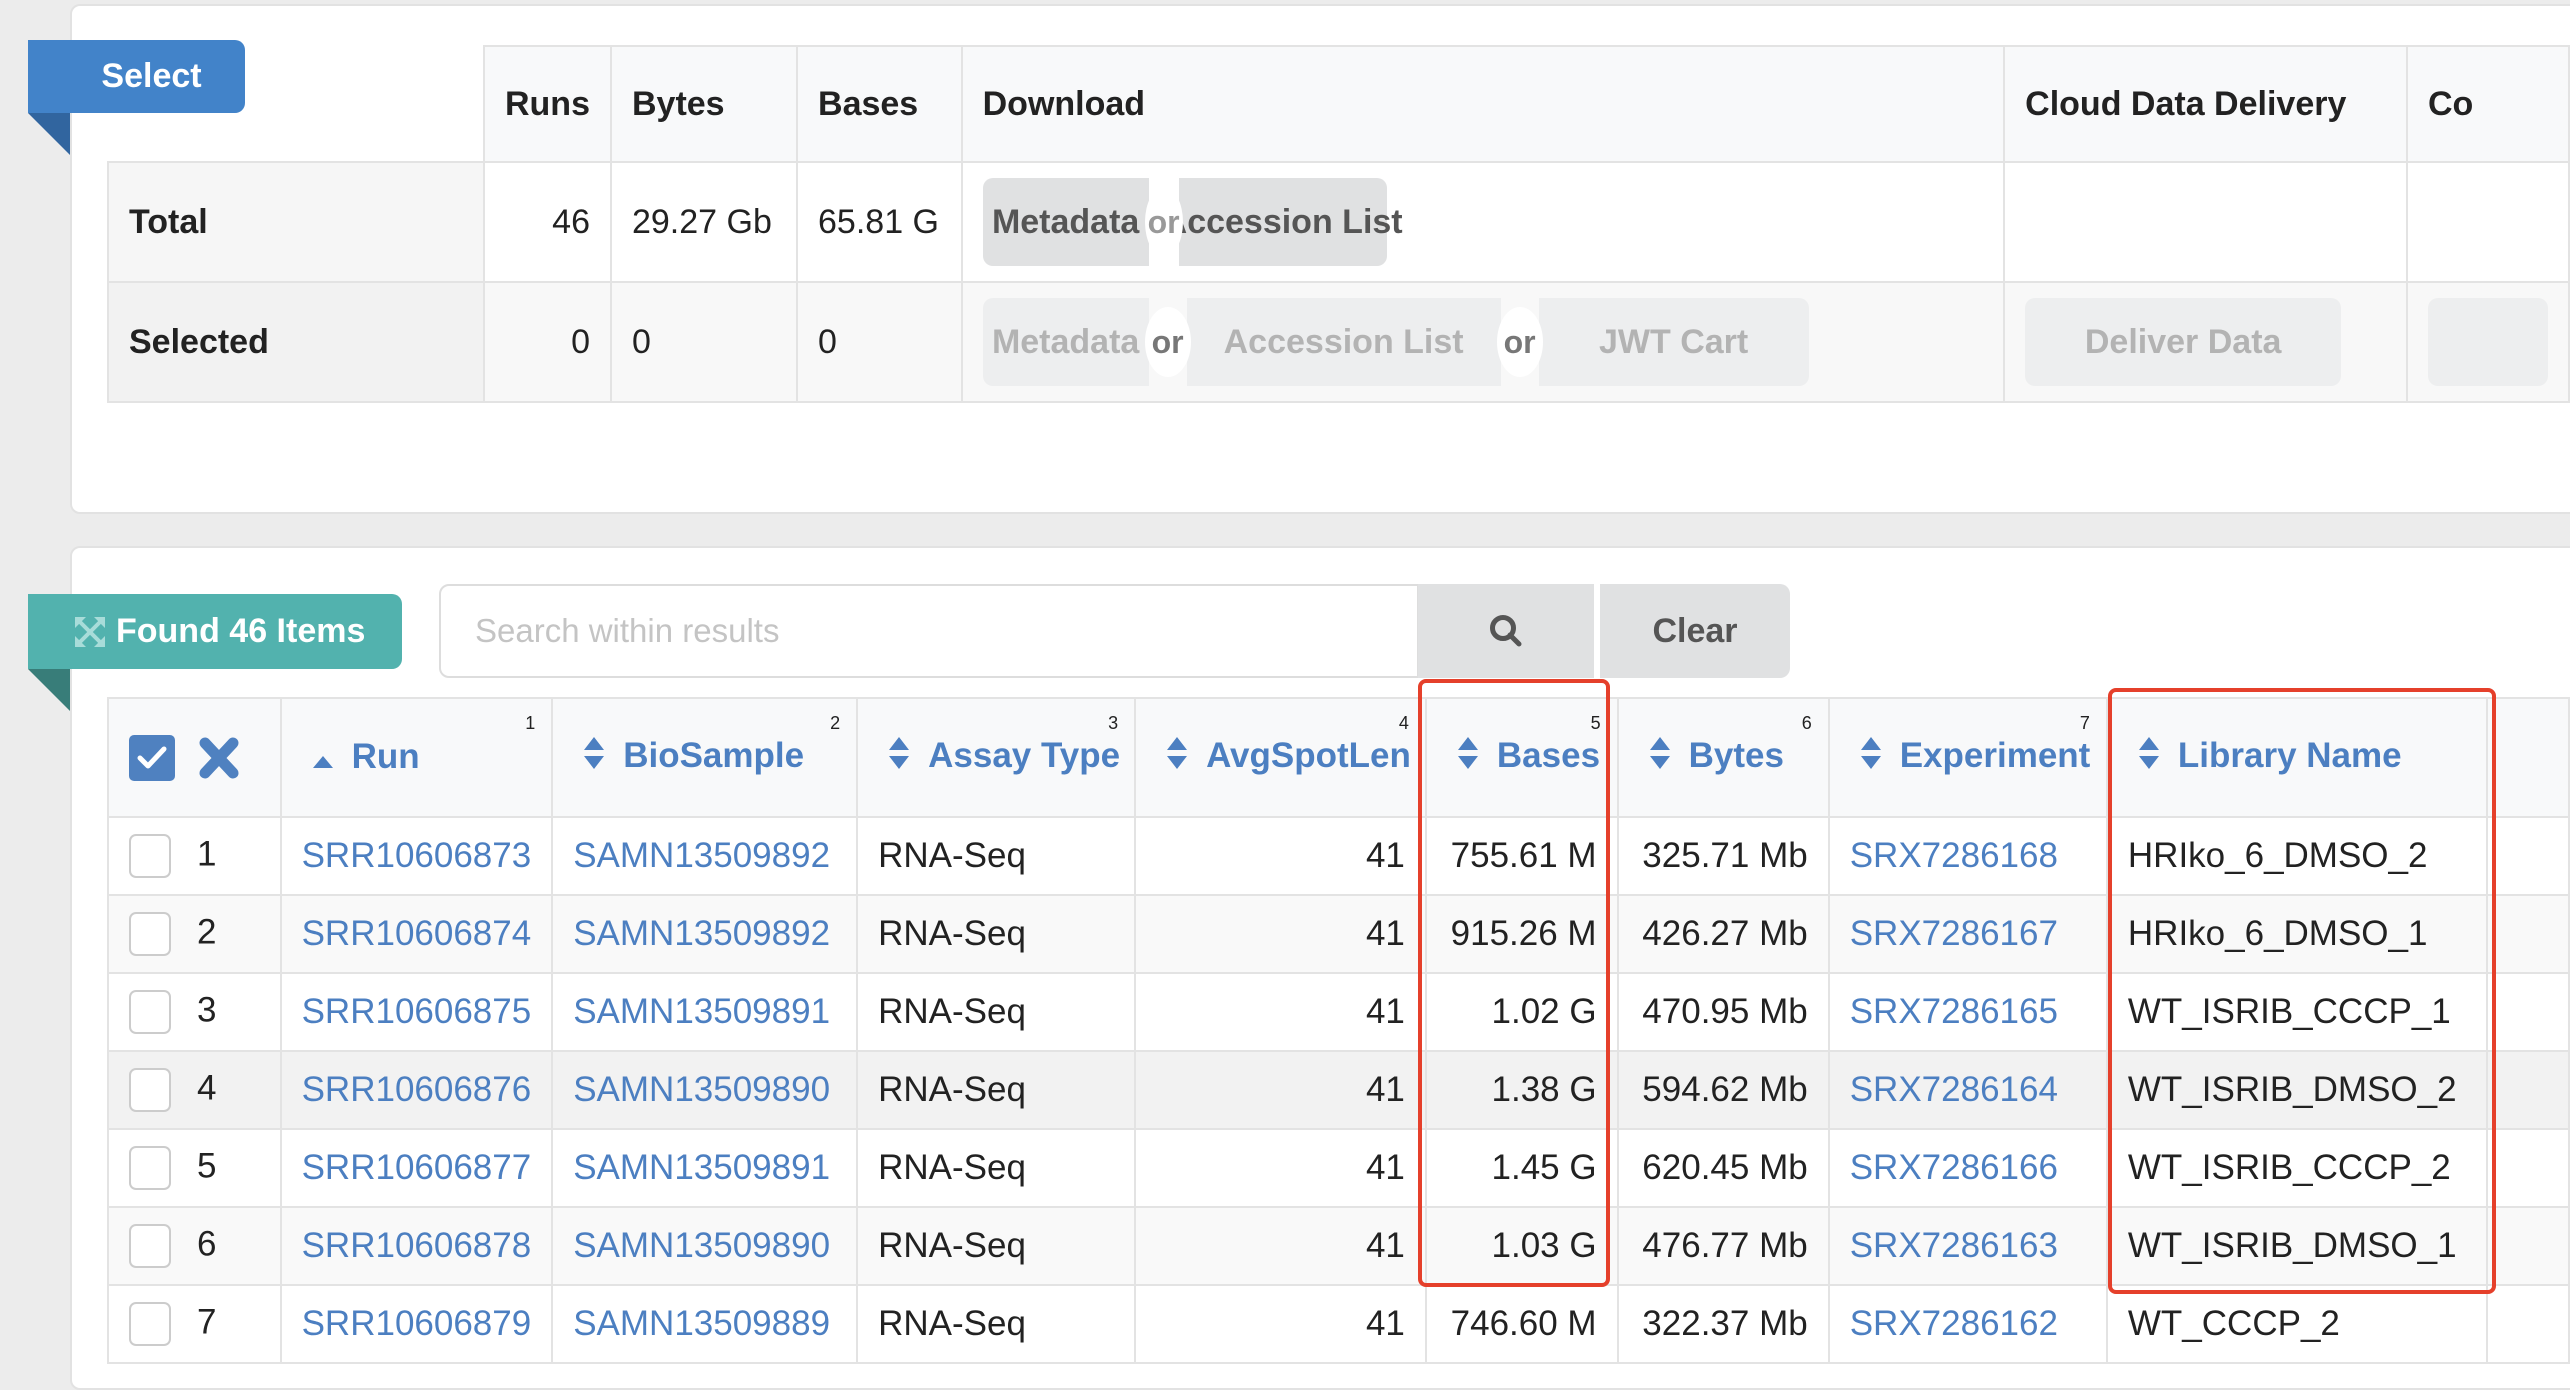 The width and height of the screenshot is (2570, 1390). What do you see at coordinates (530, 723) in the screenshot?
I see `sort-order-number: 1` at bounding box center [530, 723].